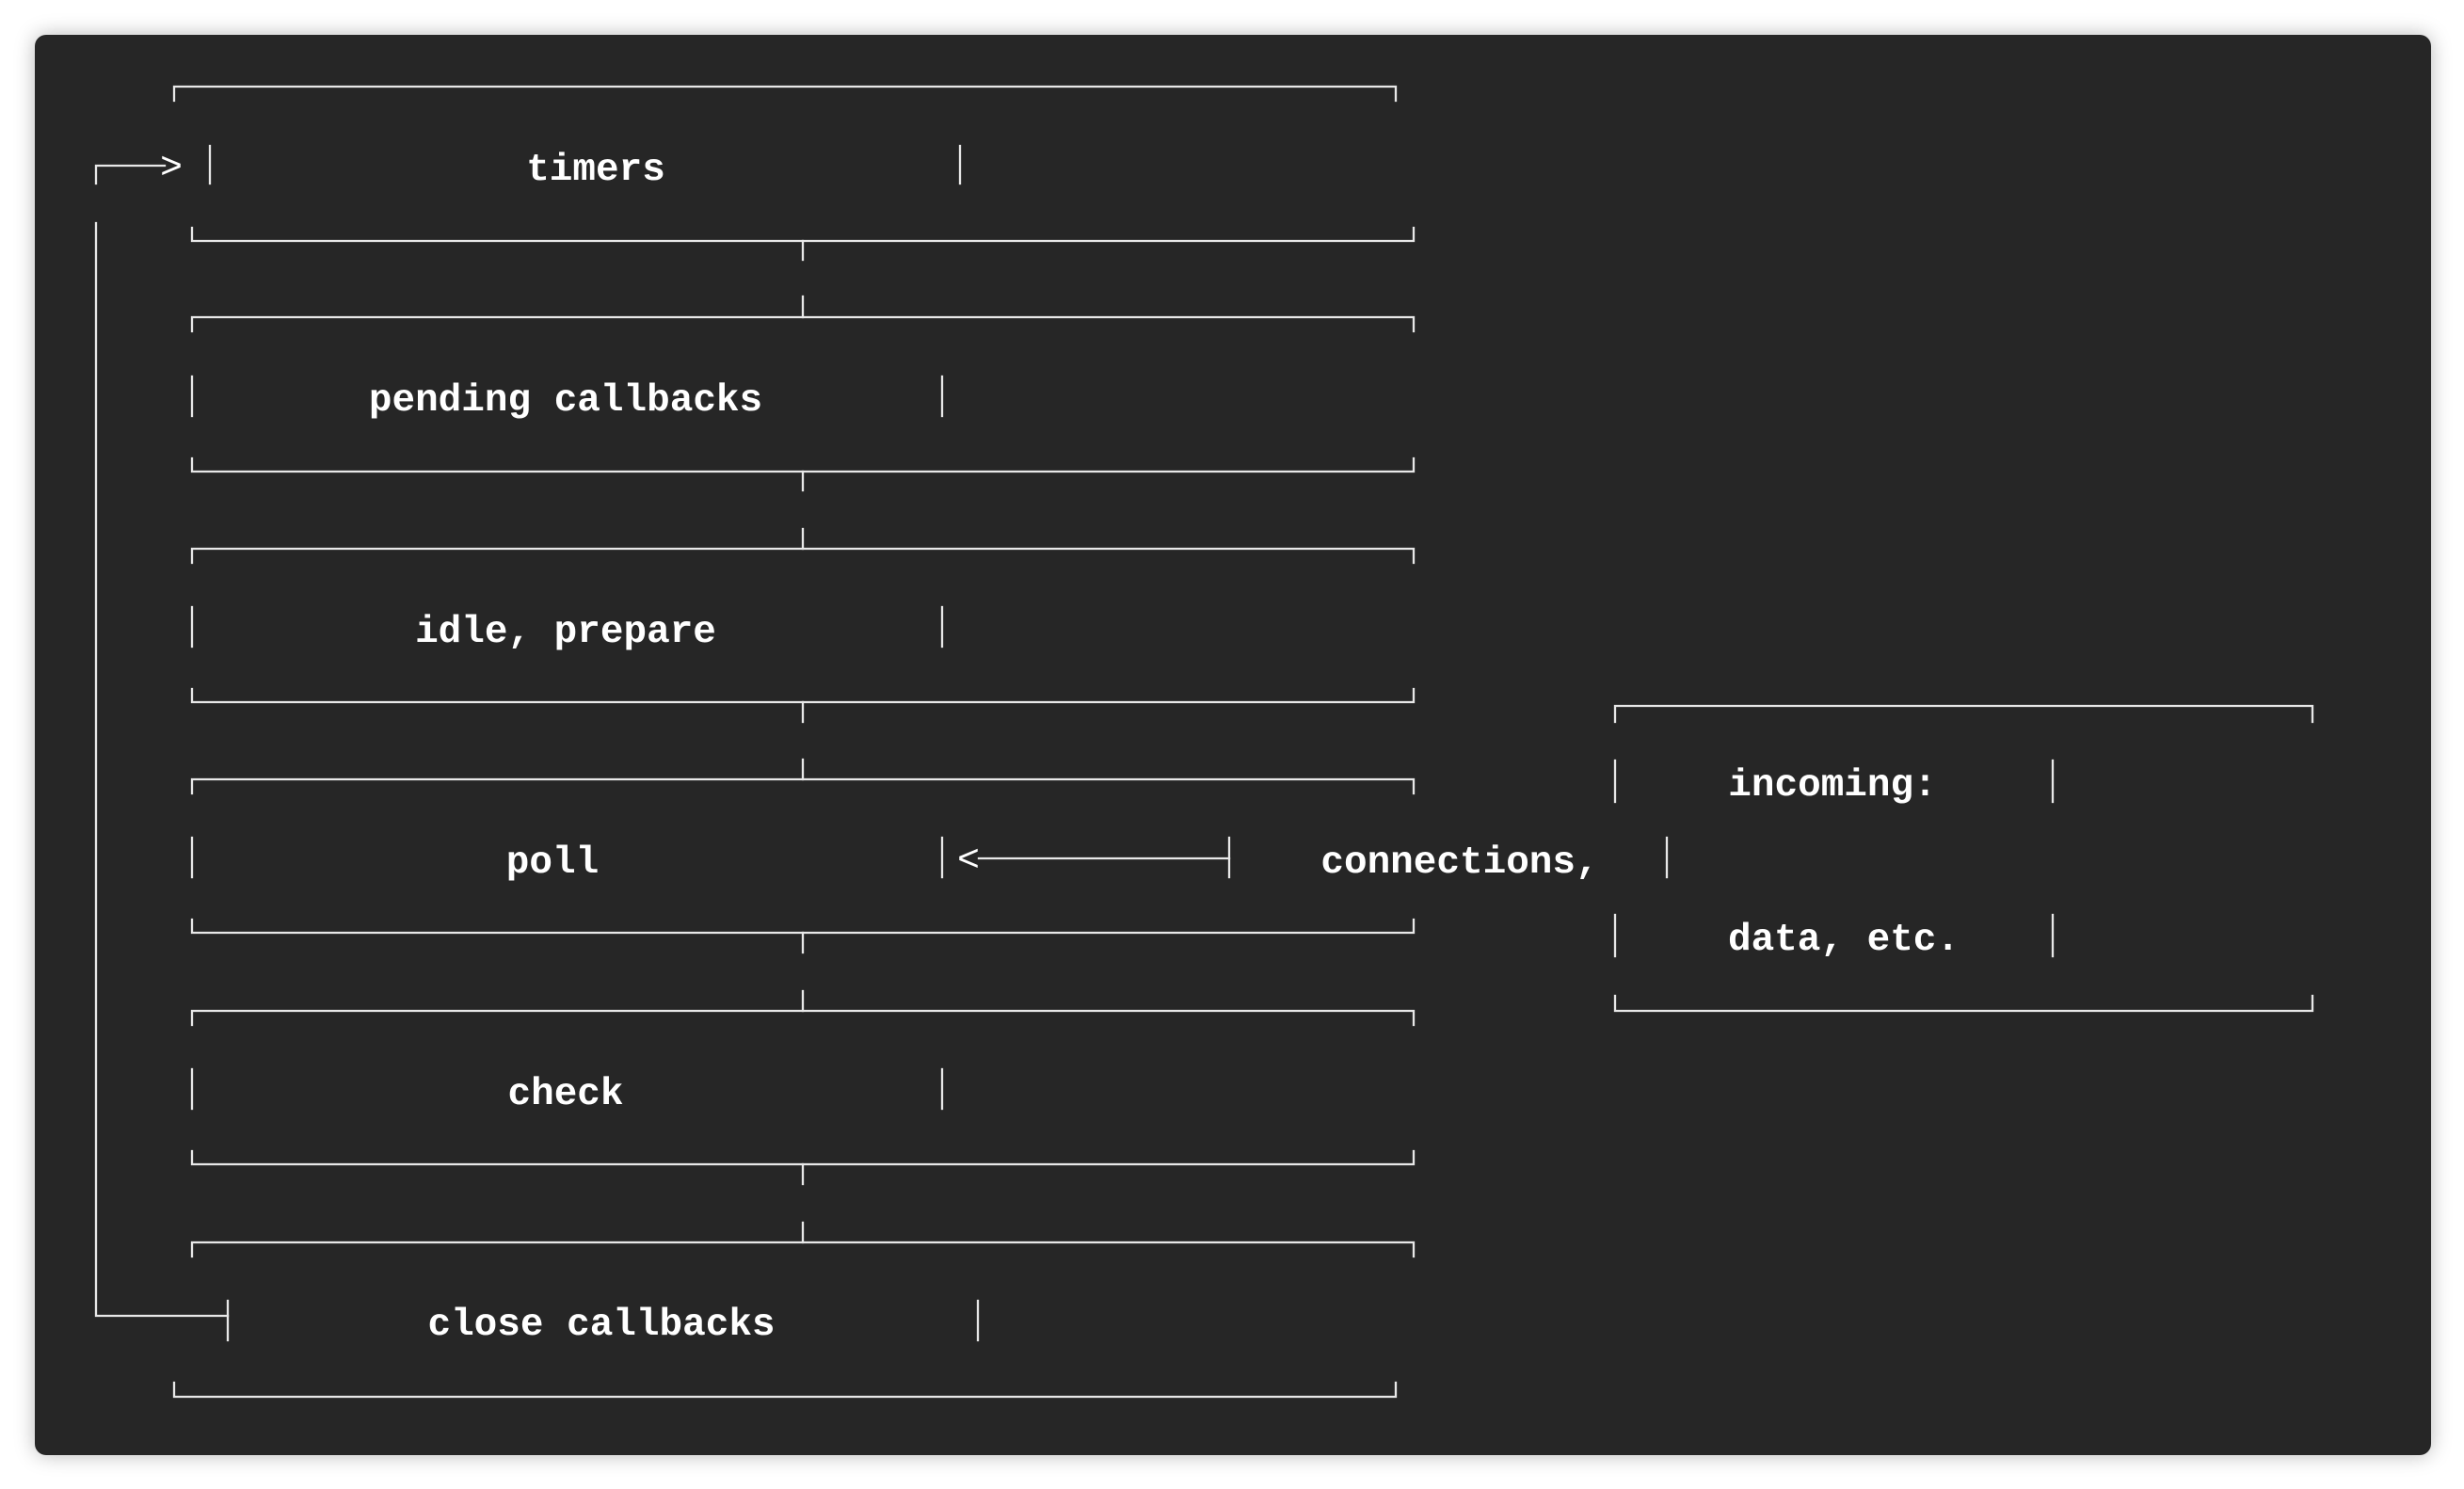 This screenshot has height=1489, width=2464. Describe the element at coordinates (162, 733) in the screenshot. I see `loop-back-arrow: >` at that location.